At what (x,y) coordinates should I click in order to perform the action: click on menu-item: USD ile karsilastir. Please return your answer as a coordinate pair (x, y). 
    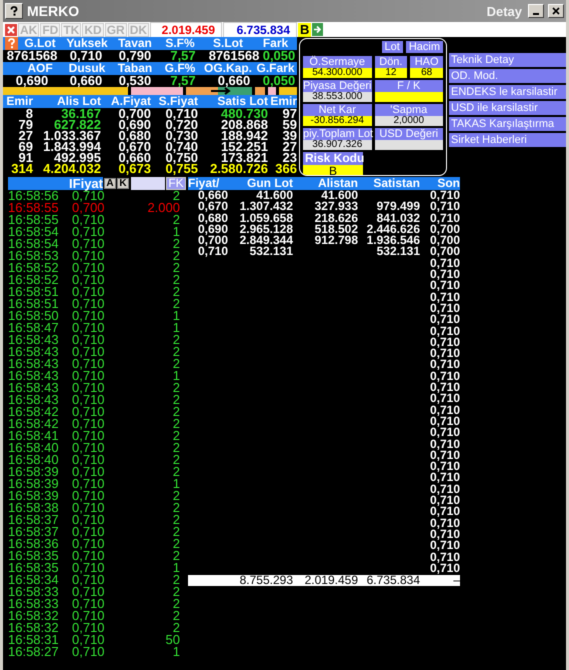
    Looking at the image, I should click on (507, 108).